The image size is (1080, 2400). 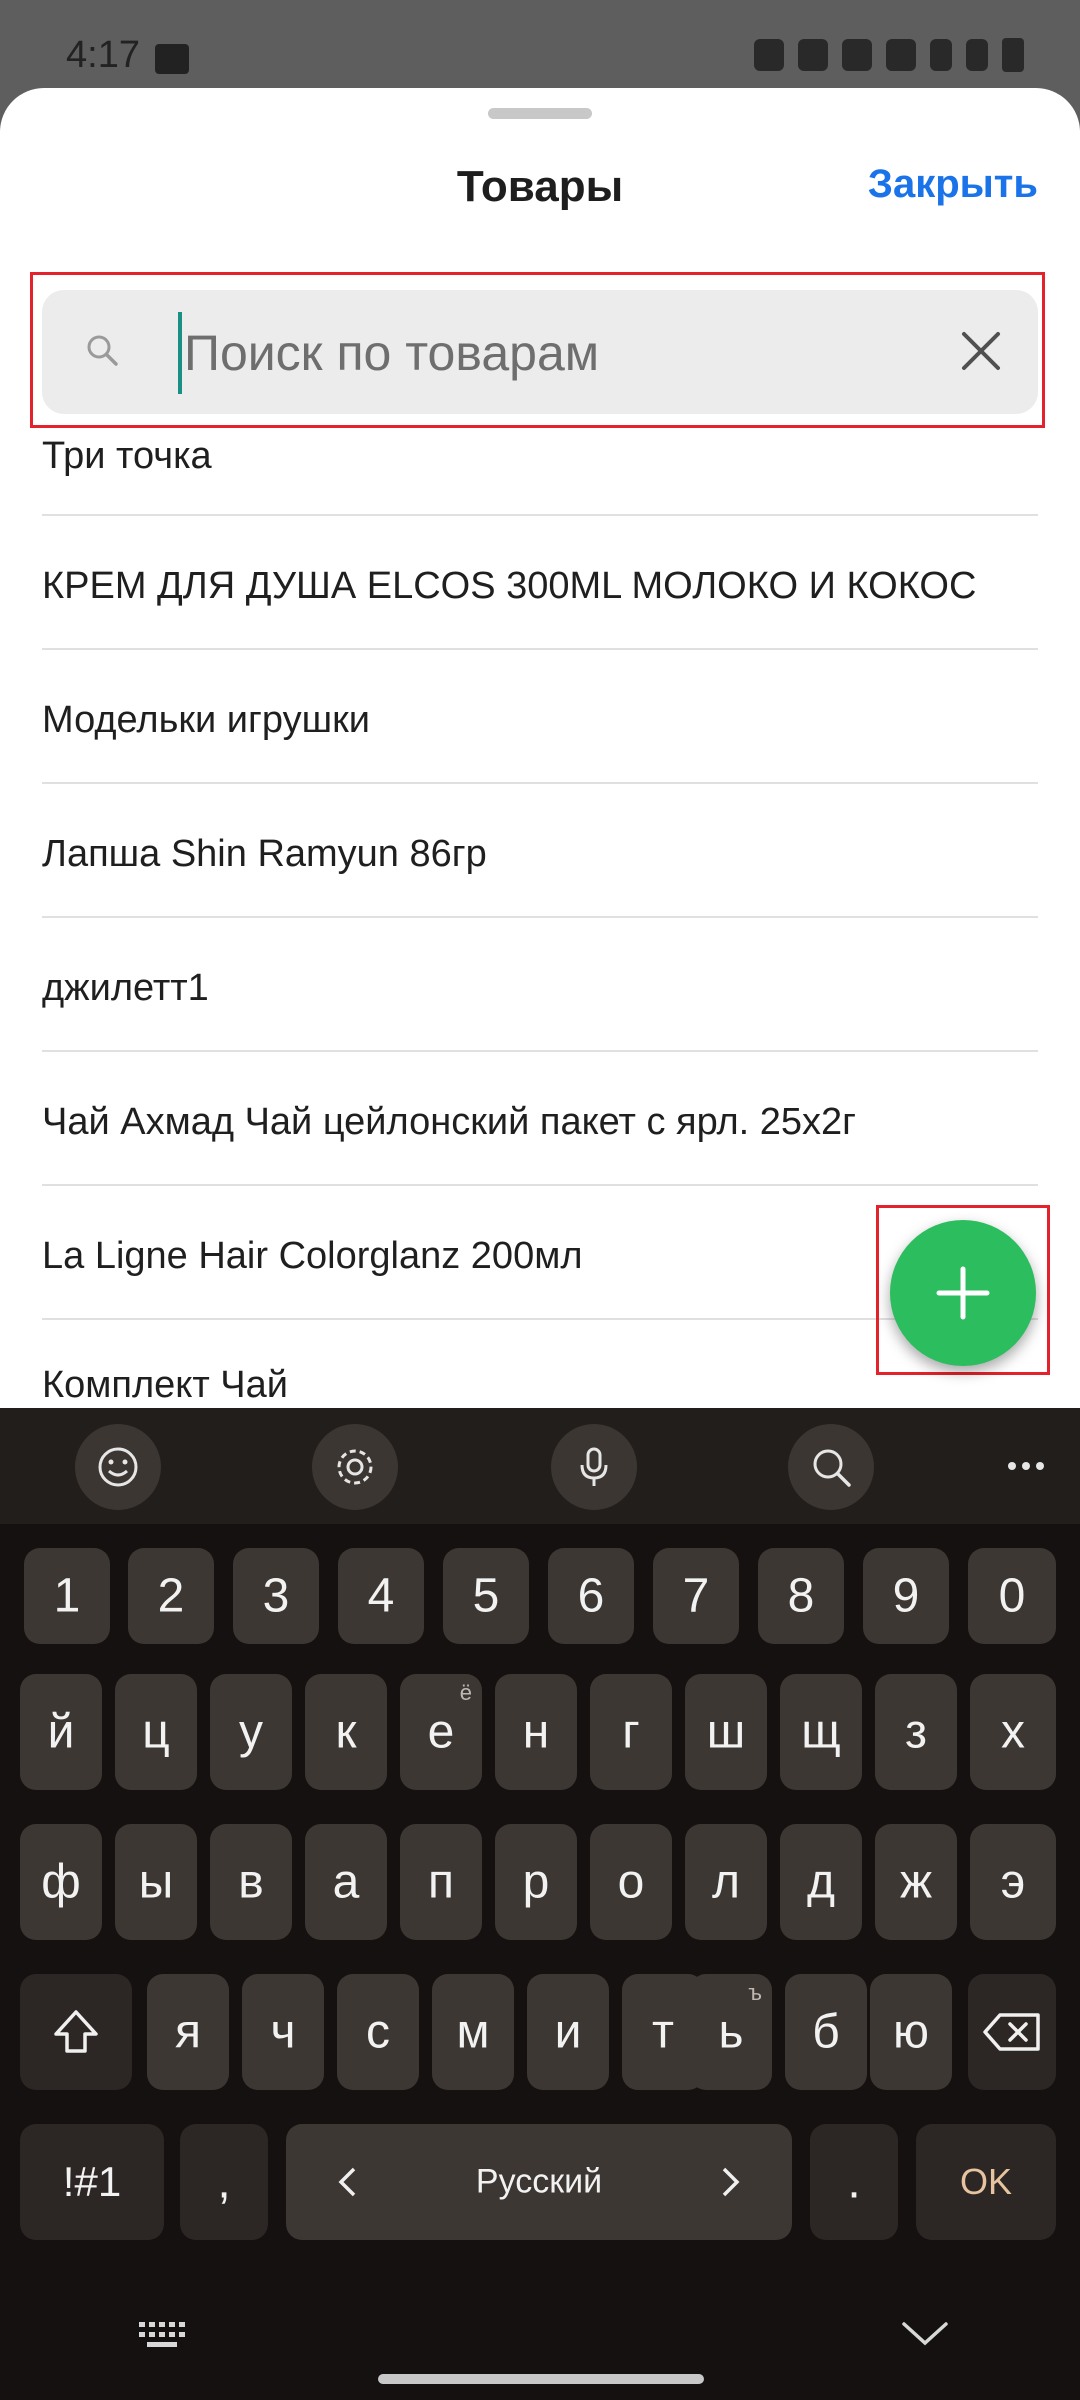 I want to click on key-label: 3, so click(x=276, y=1596).